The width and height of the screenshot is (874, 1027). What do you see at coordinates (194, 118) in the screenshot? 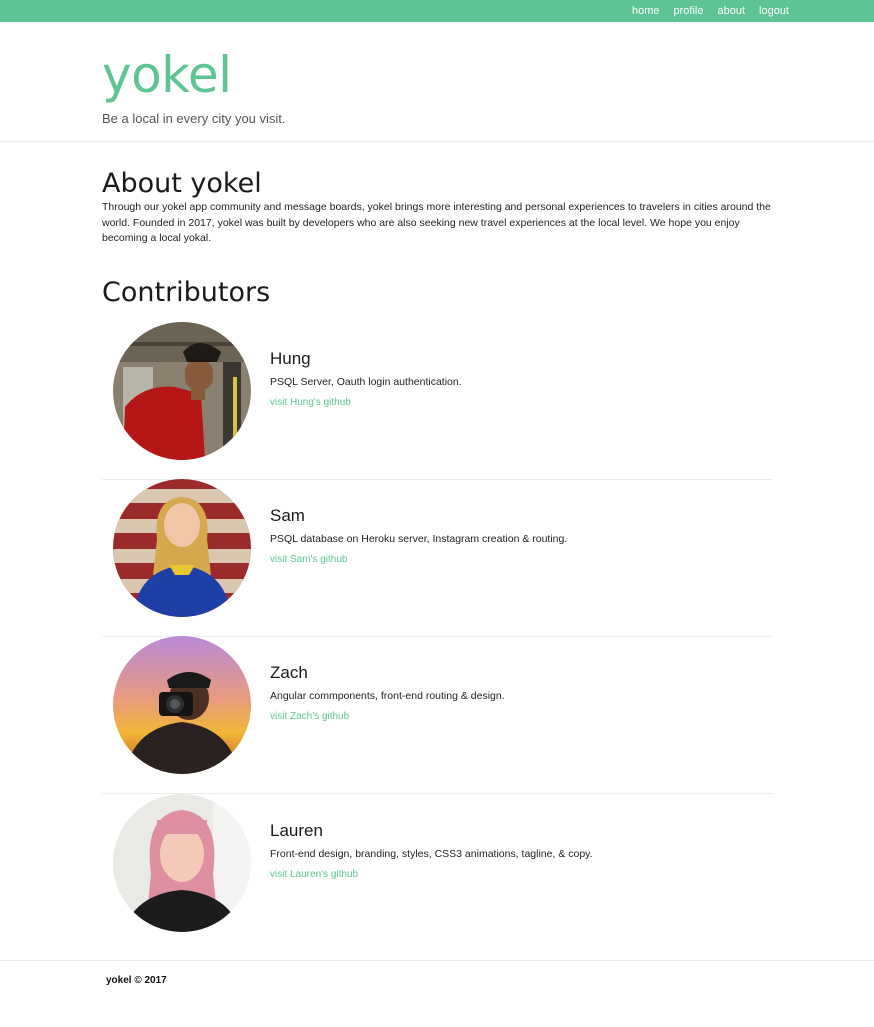
I see `tagline: Be a local in every city you visit.` at bounding box center [194, 118].